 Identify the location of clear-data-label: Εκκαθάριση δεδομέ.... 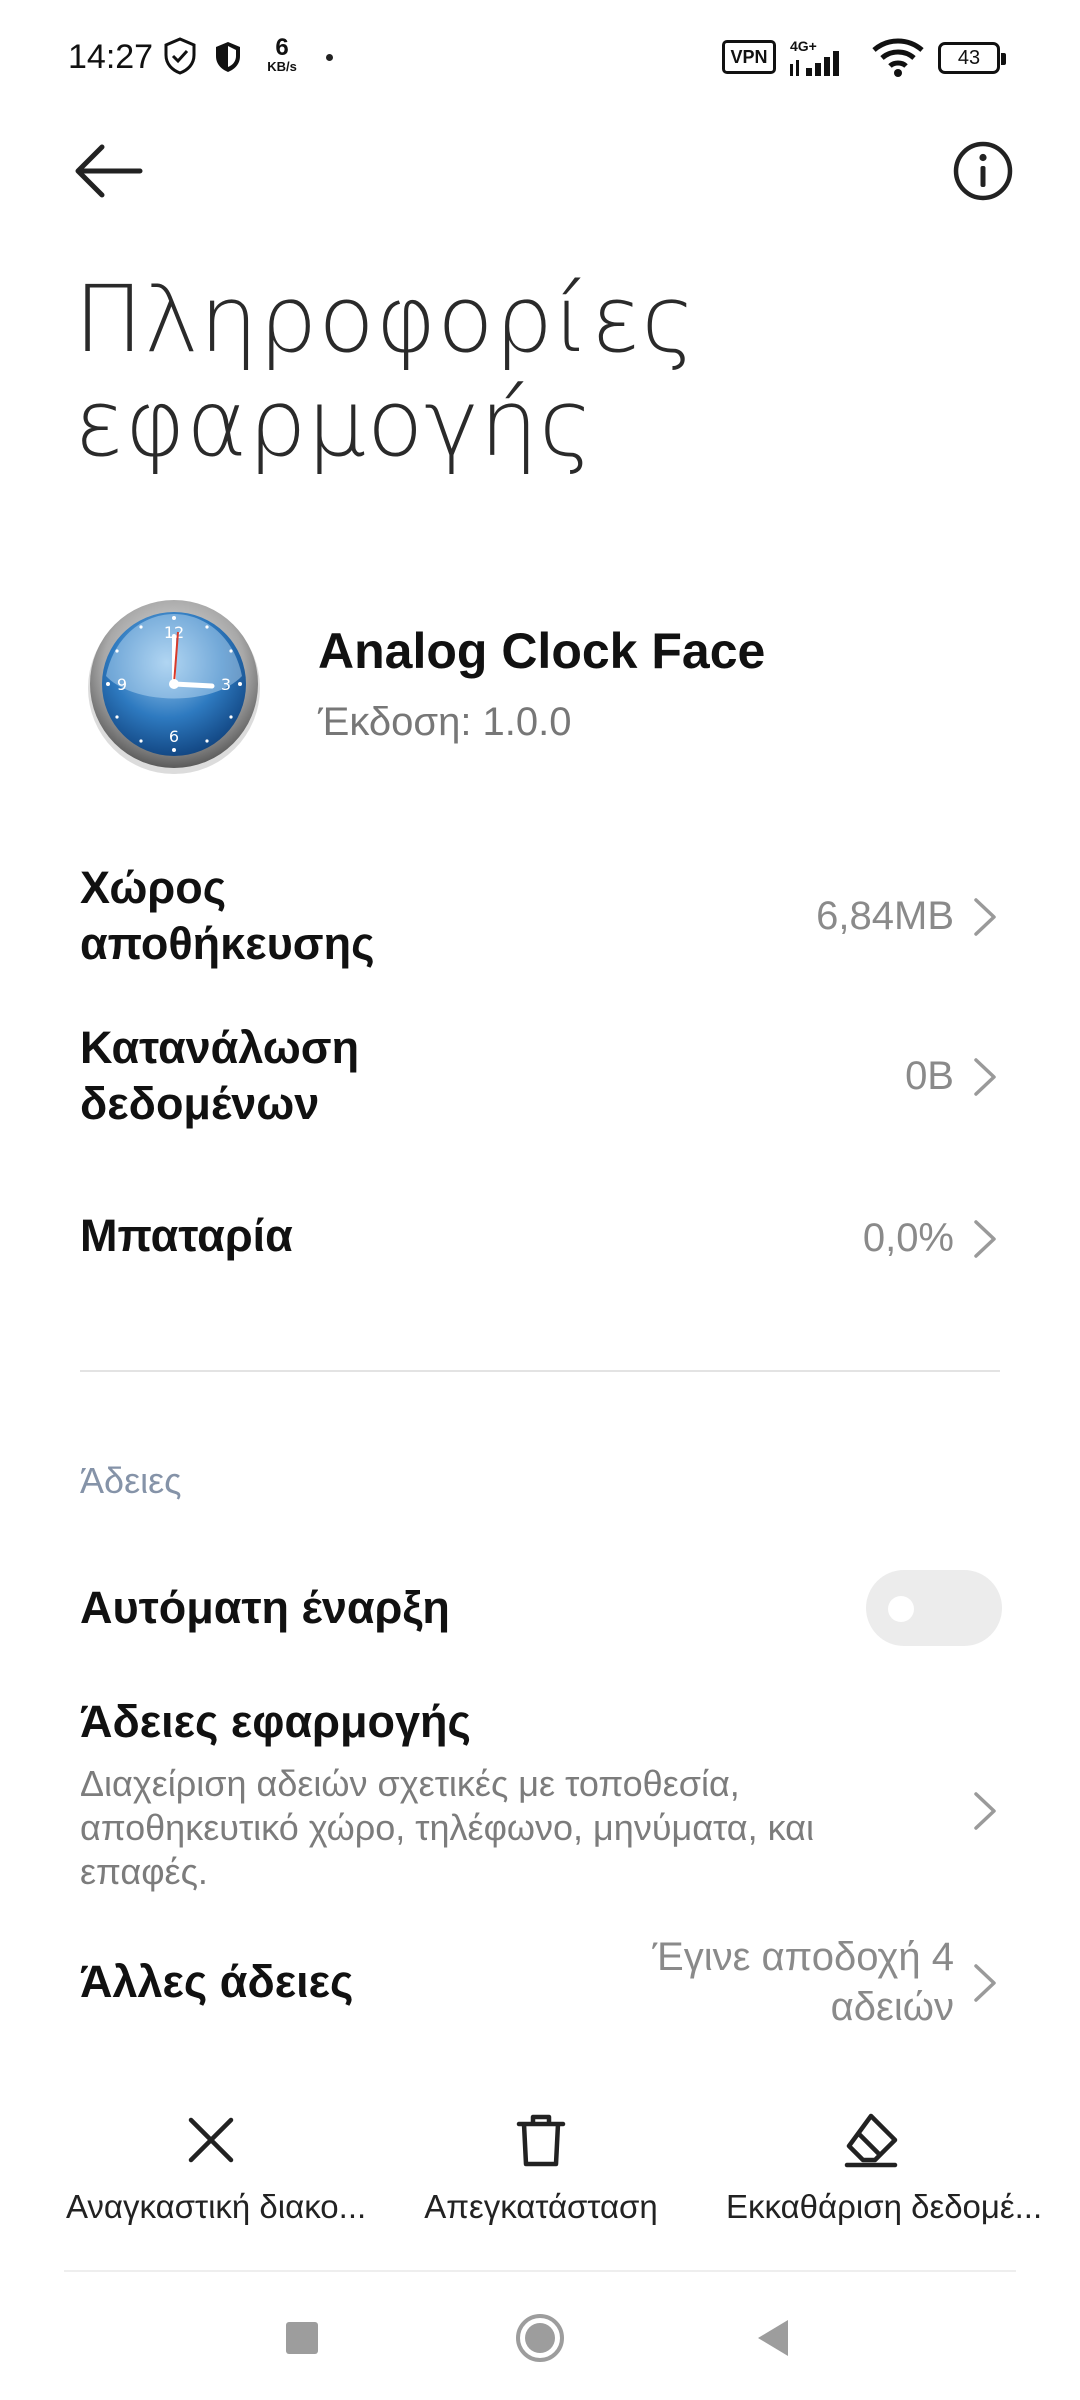
(884, 2206).